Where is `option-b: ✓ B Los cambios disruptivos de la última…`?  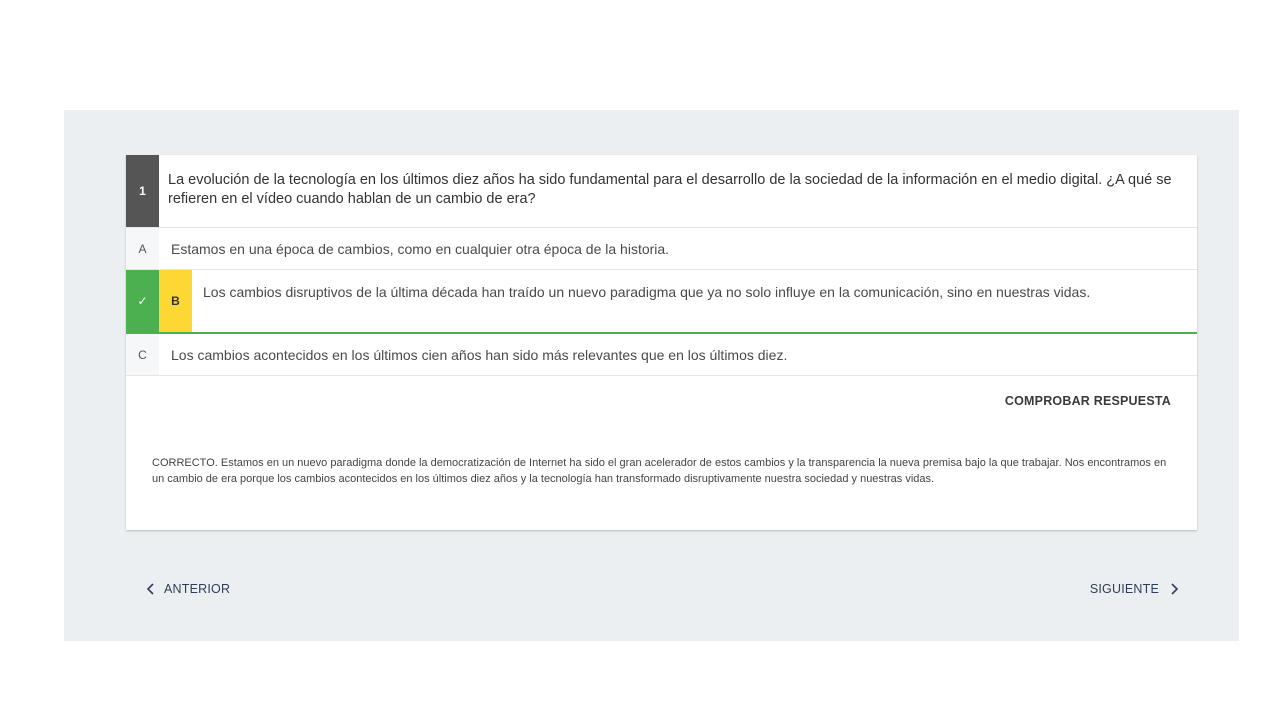 option-b: ✓ B Los cambios disruptivos de la última… is located at coordinates (661, 302).